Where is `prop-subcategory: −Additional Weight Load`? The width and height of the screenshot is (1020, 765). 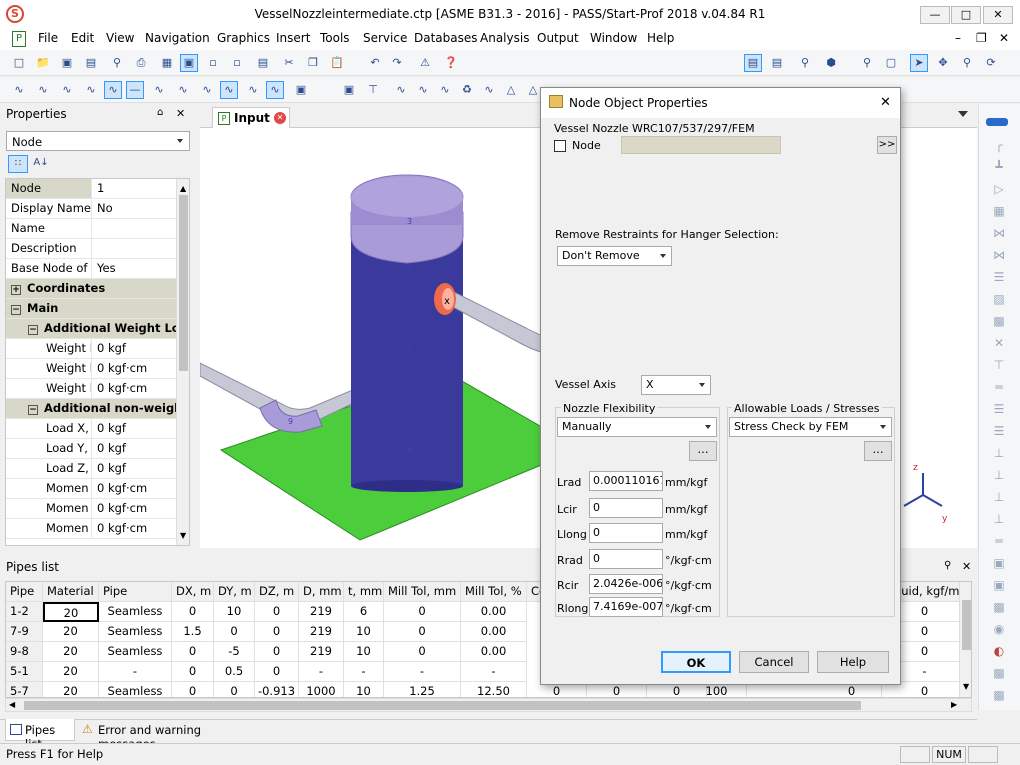 prop-subcategory: −Additional Weight Load is located at coordinates (91, 329).